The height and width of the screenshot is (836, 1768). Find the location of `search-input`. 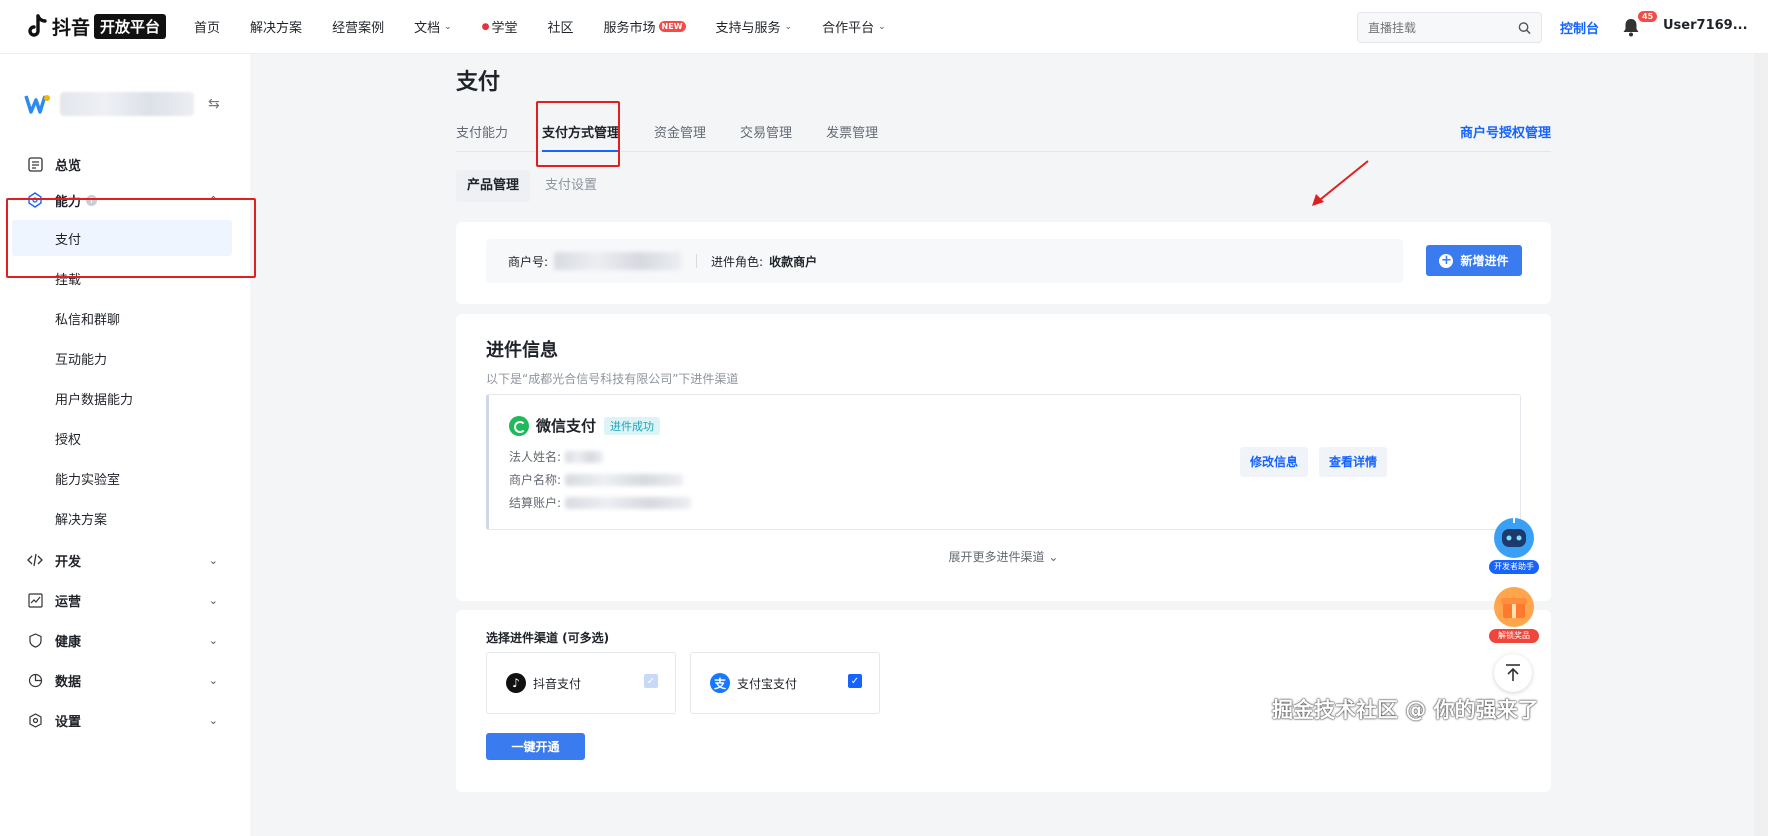

search-input is located at coordinates (1443, 27).